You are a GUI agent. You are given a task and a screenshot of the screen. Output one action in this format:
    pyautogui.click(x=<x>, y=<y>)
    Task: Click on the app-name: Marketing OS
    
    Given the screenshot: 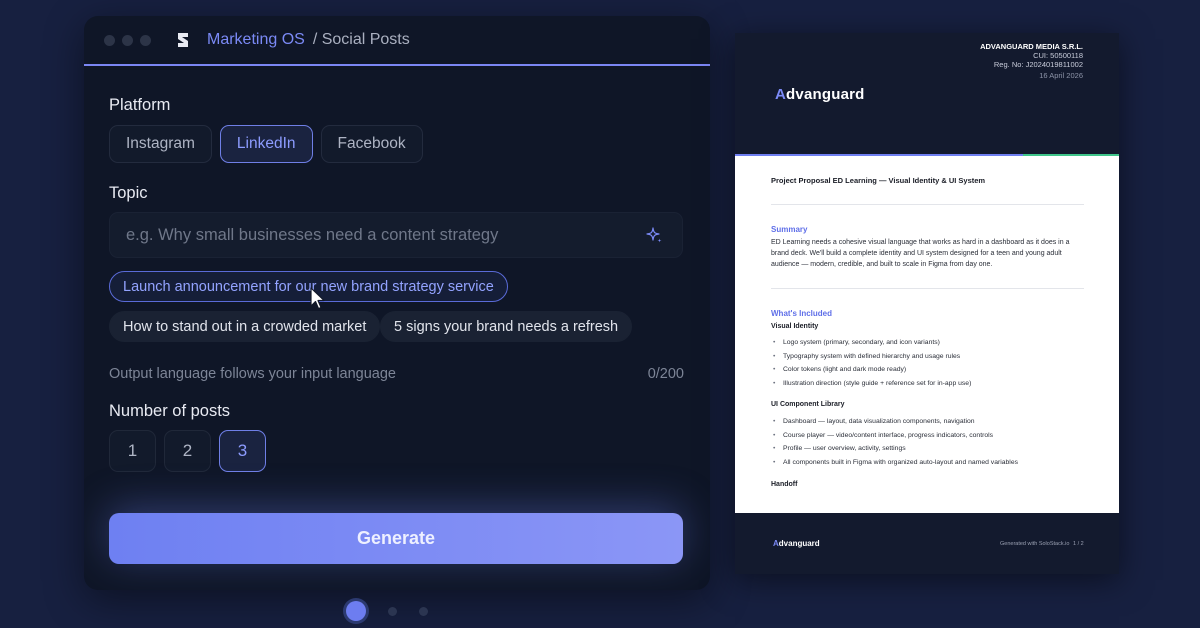 What is the action you would take?
    pyautogui.click(x=256, y=40)
    